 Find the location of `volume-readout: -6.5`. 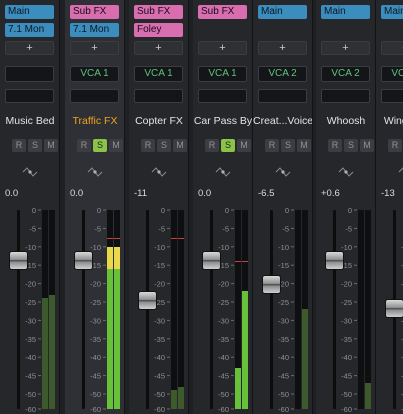

volume-readout: -6.5 is located at coordinates (266, 193).